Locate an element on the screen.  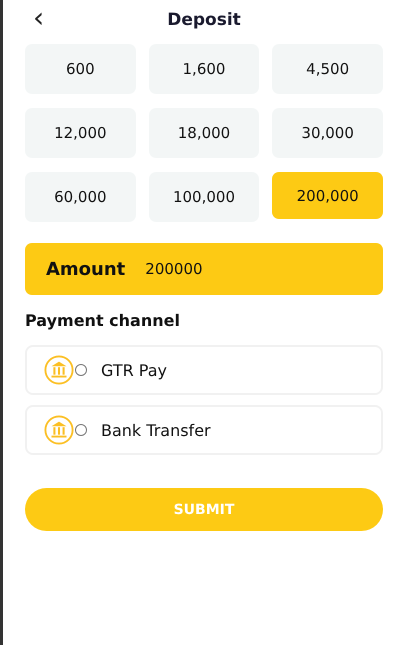
amount-option: 18,000 is located at coordinates (204, 133).